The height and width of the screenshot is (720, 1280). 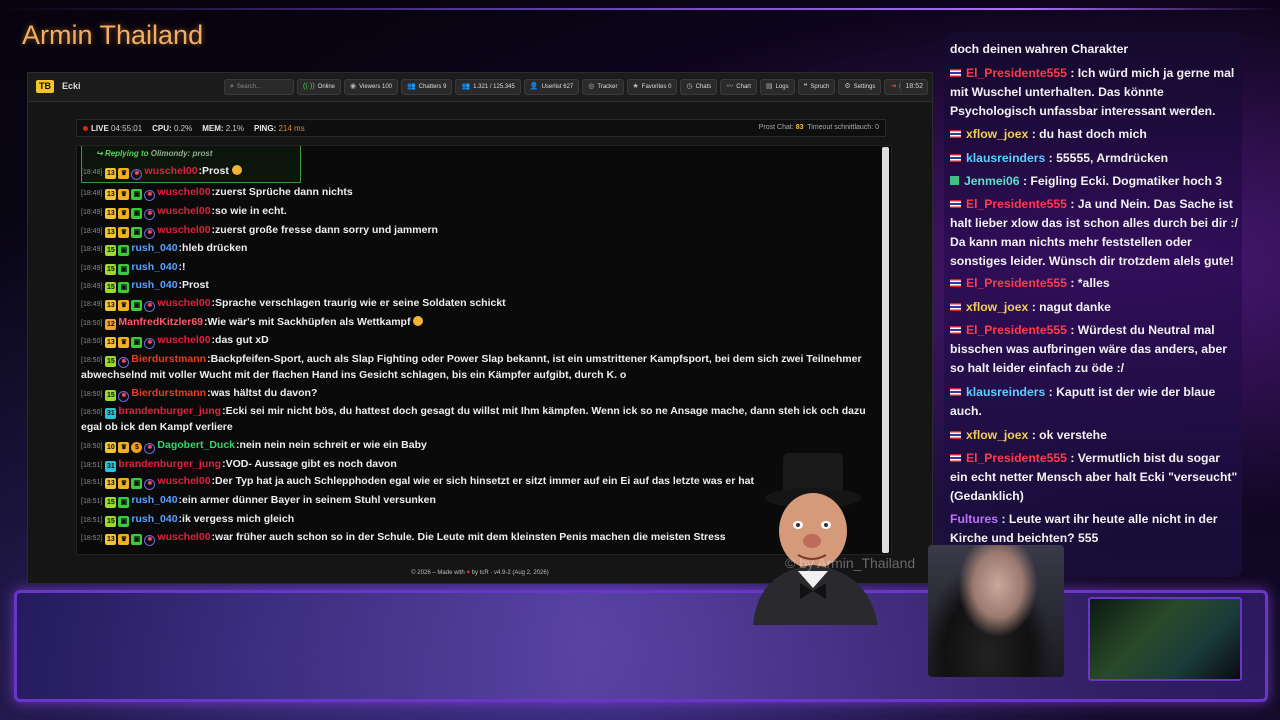 What do you see at coordinates (160, 322) in the screenshot?
I see `message-username: ManfredKitzler69` at bounding box center [160, 322].